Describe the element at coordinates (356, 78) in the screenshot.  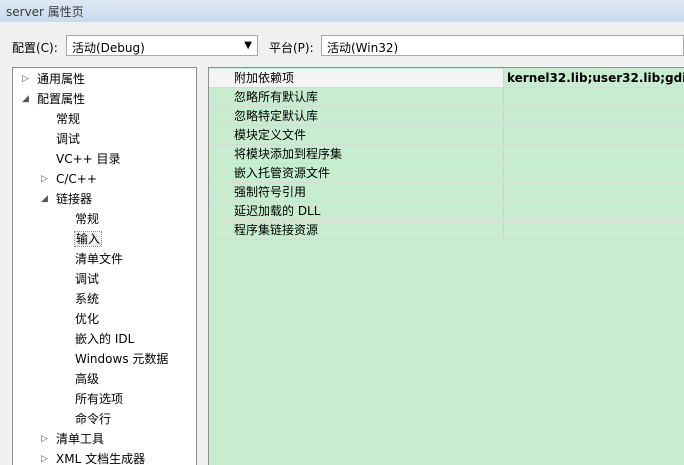
I see `property-name: 附加依赖项` at that location.